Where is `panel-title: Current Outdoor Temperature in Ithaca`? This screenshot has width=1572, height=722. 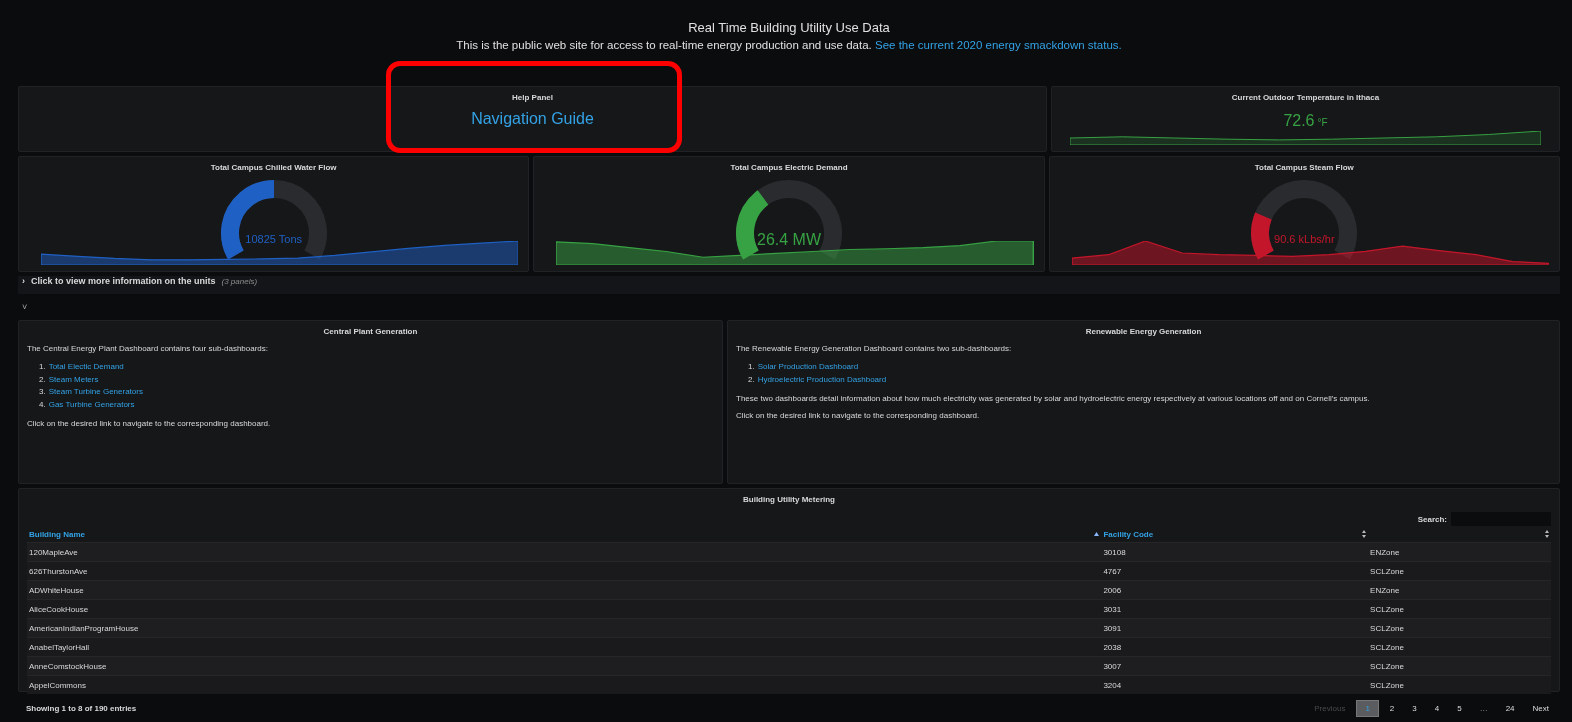 panel-title: Current Outdoor Temperature in Ithaca is located at coordinates (1305, 97).